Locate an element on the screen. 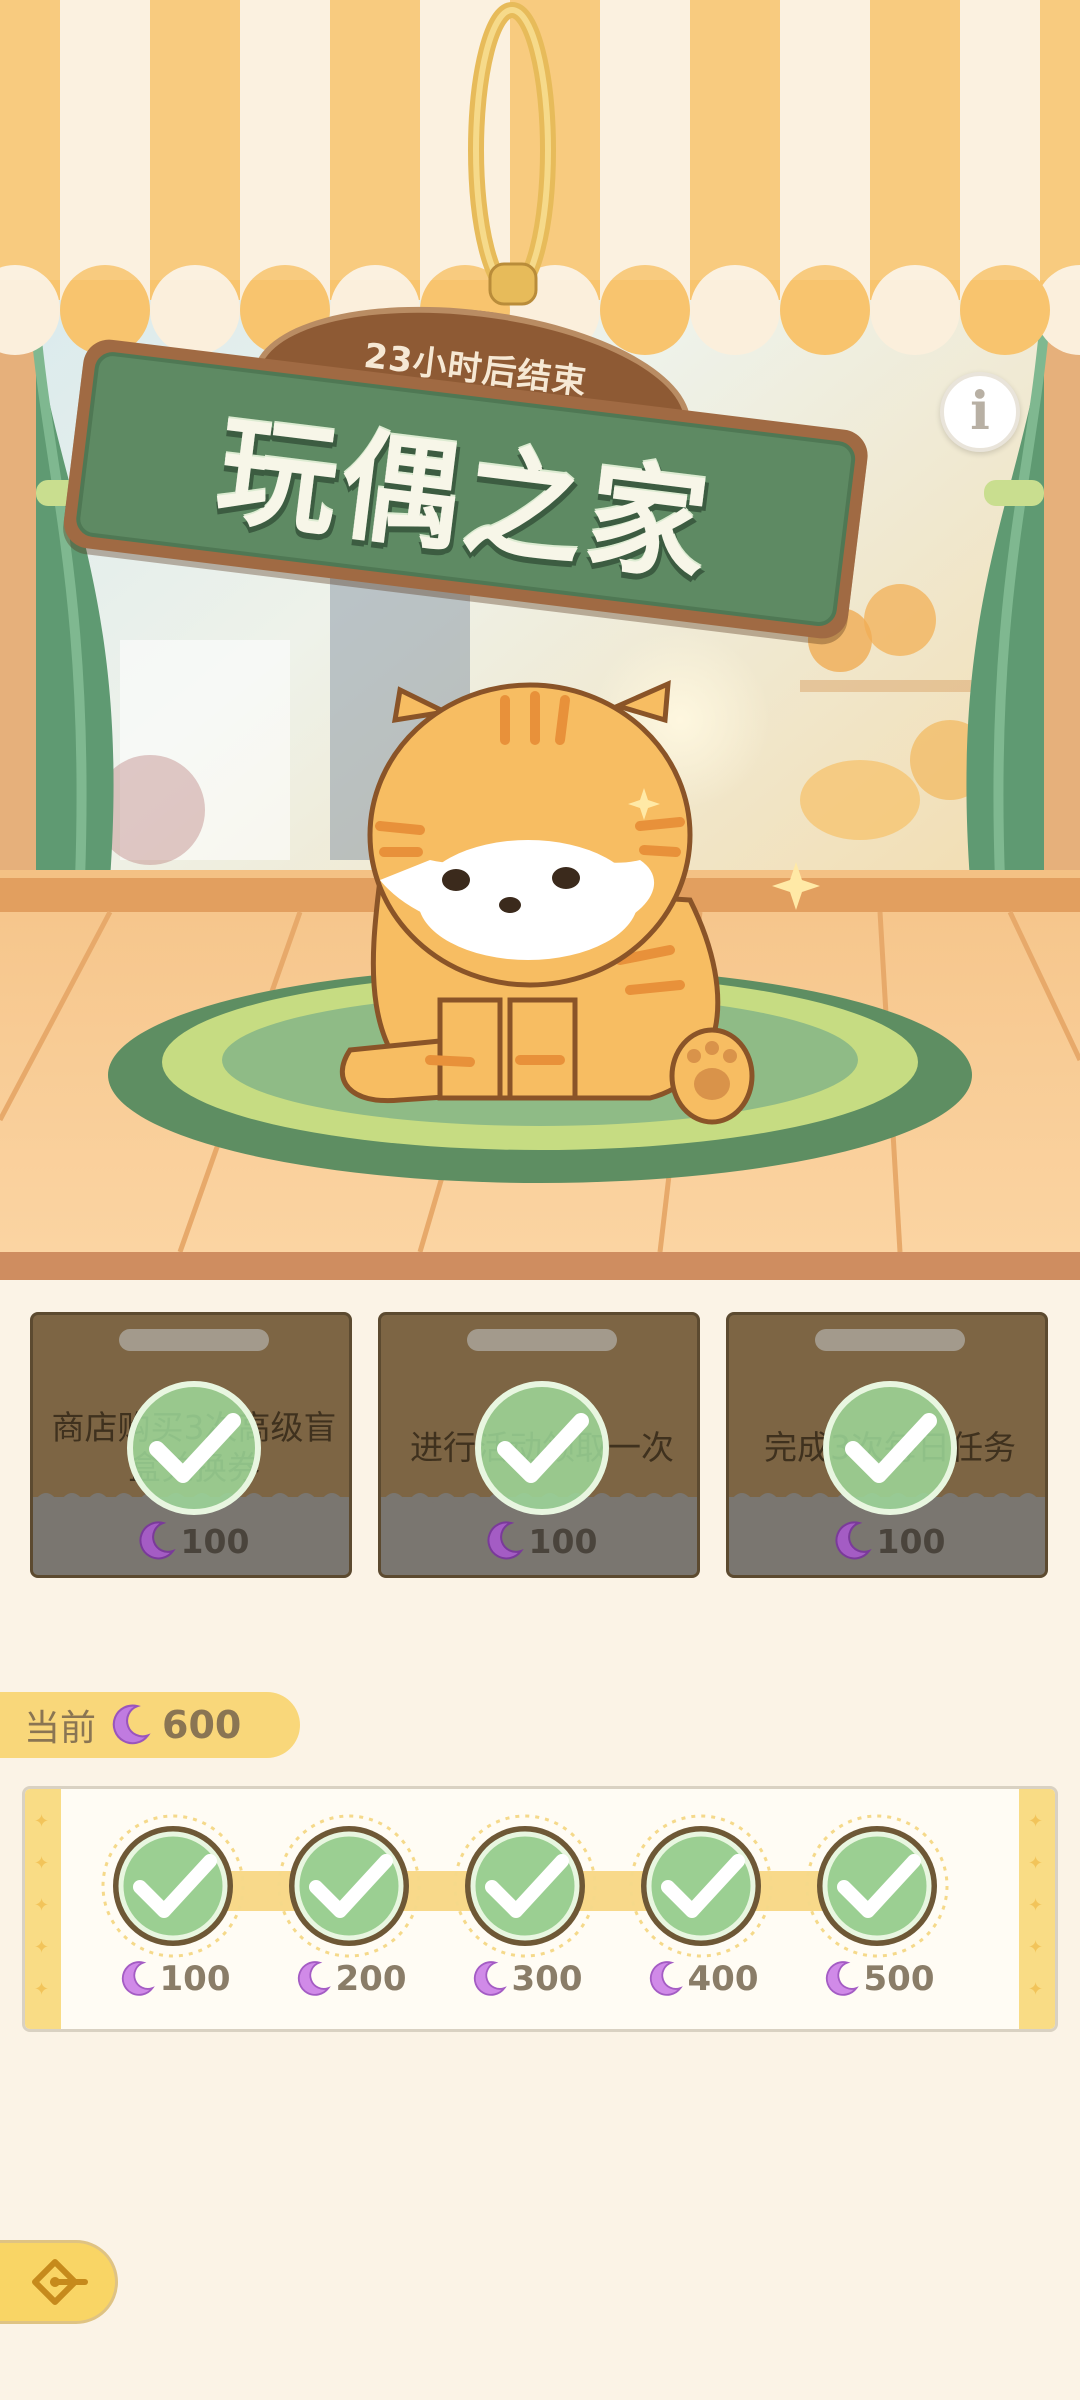 Image resolution: width=1080 pixels, height=2400 pixels. task-card-2: 进行活动领取一次 100 is located at coordinates (539, 1445).